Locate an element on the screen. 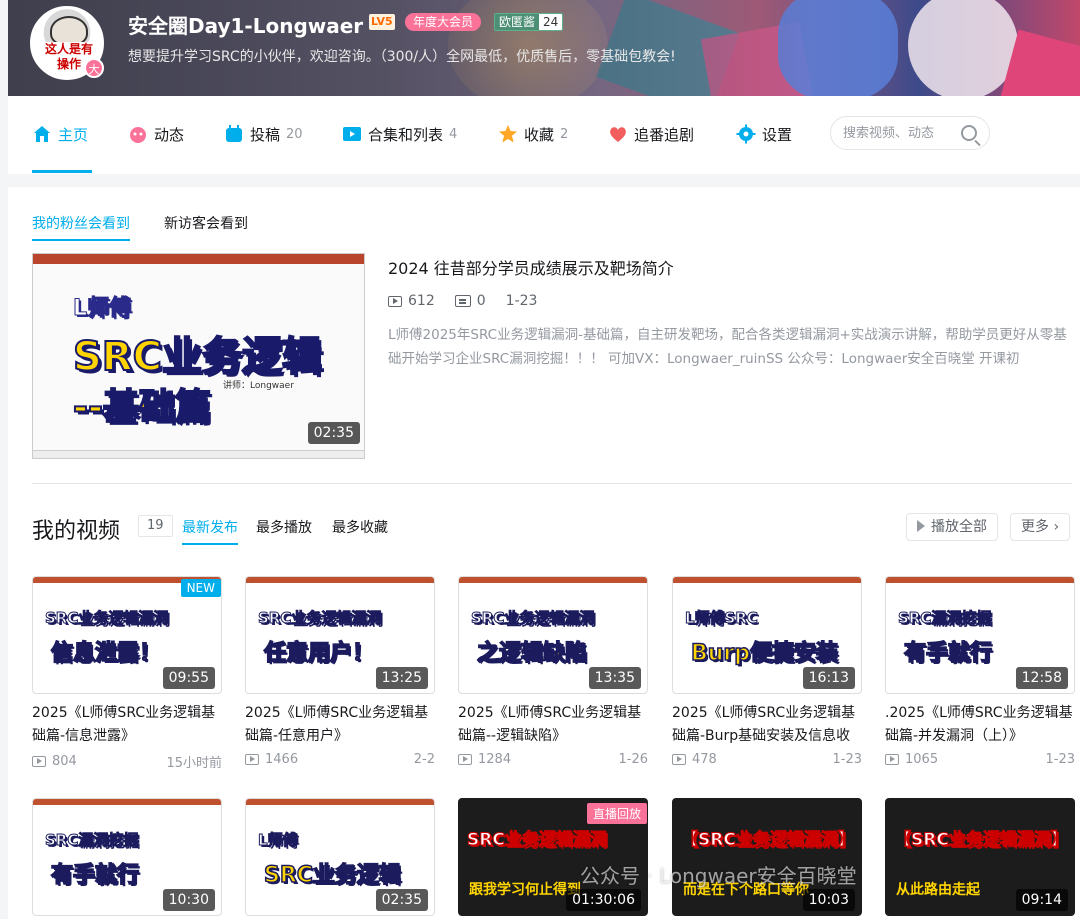 Image resolution: width=1080 pixels, height=919 pixels. play-all-button: 播放全部 is located at coordinates (952, 527).